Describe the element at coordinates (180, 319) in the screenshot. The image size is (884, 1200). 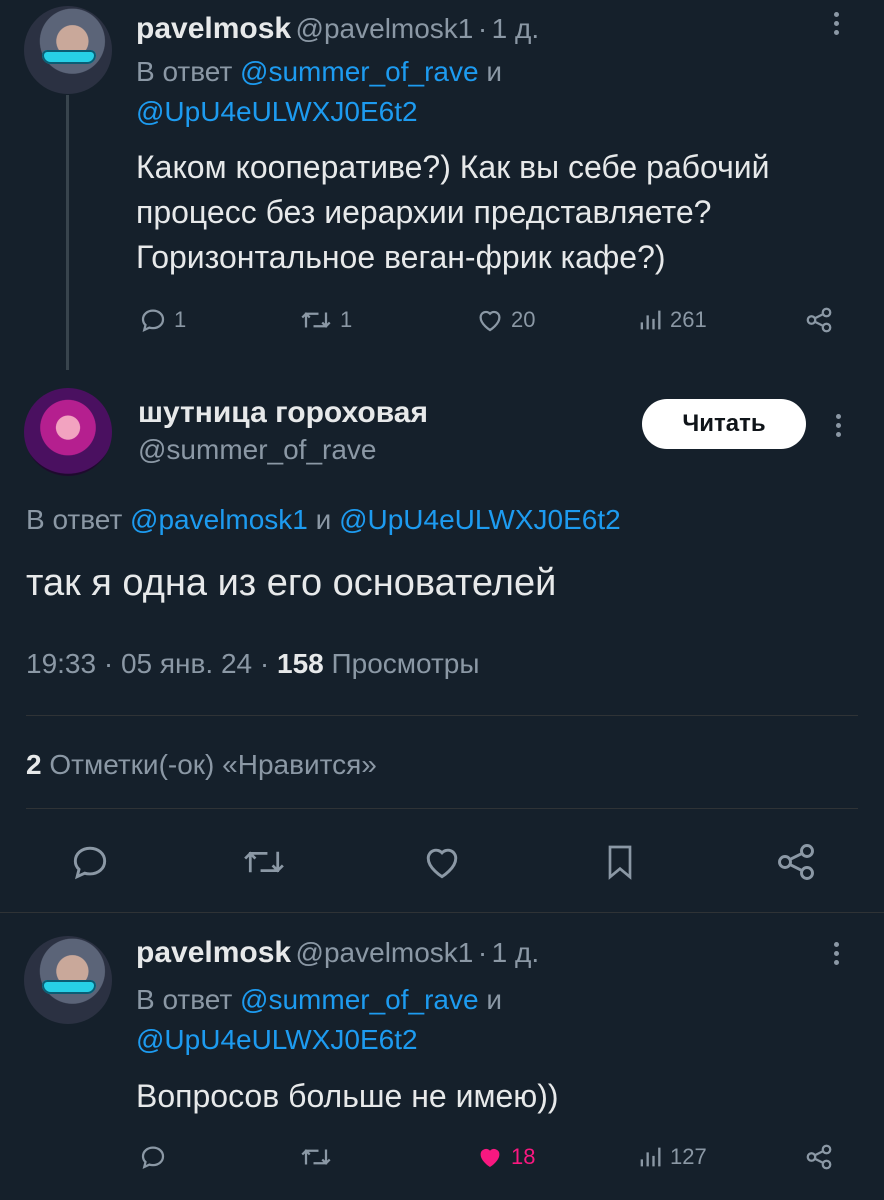
I see `reply-count: 1` at that location.